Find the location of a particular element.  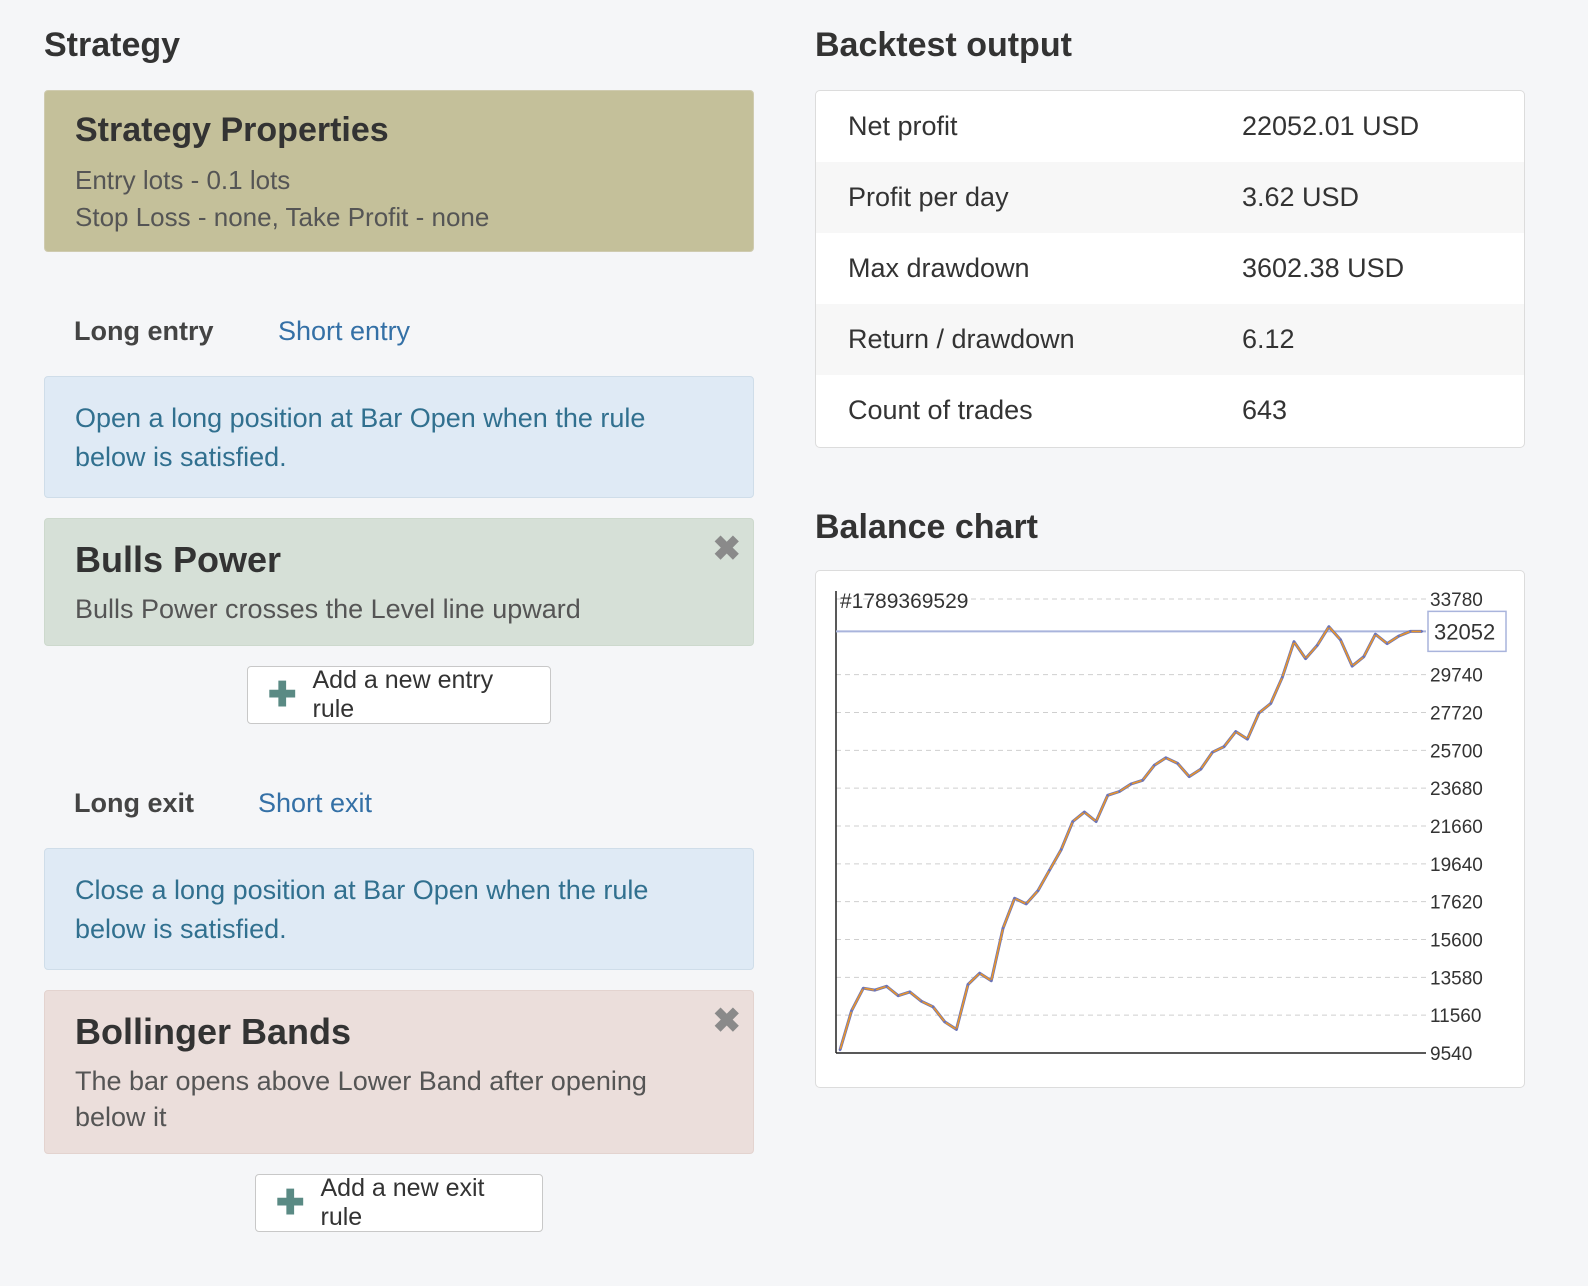

y-tick-label: 17620 is located at coordinates (1456, 903).